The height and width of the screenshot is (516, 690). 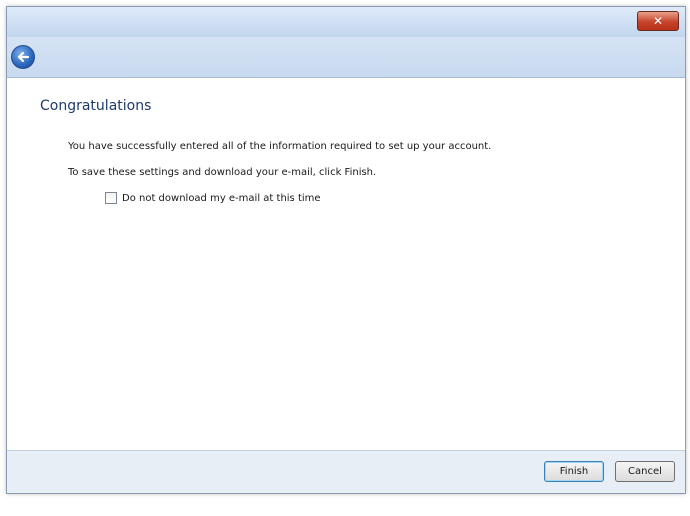 I want to click on close-button: ✕, so click(x=658, y=21).